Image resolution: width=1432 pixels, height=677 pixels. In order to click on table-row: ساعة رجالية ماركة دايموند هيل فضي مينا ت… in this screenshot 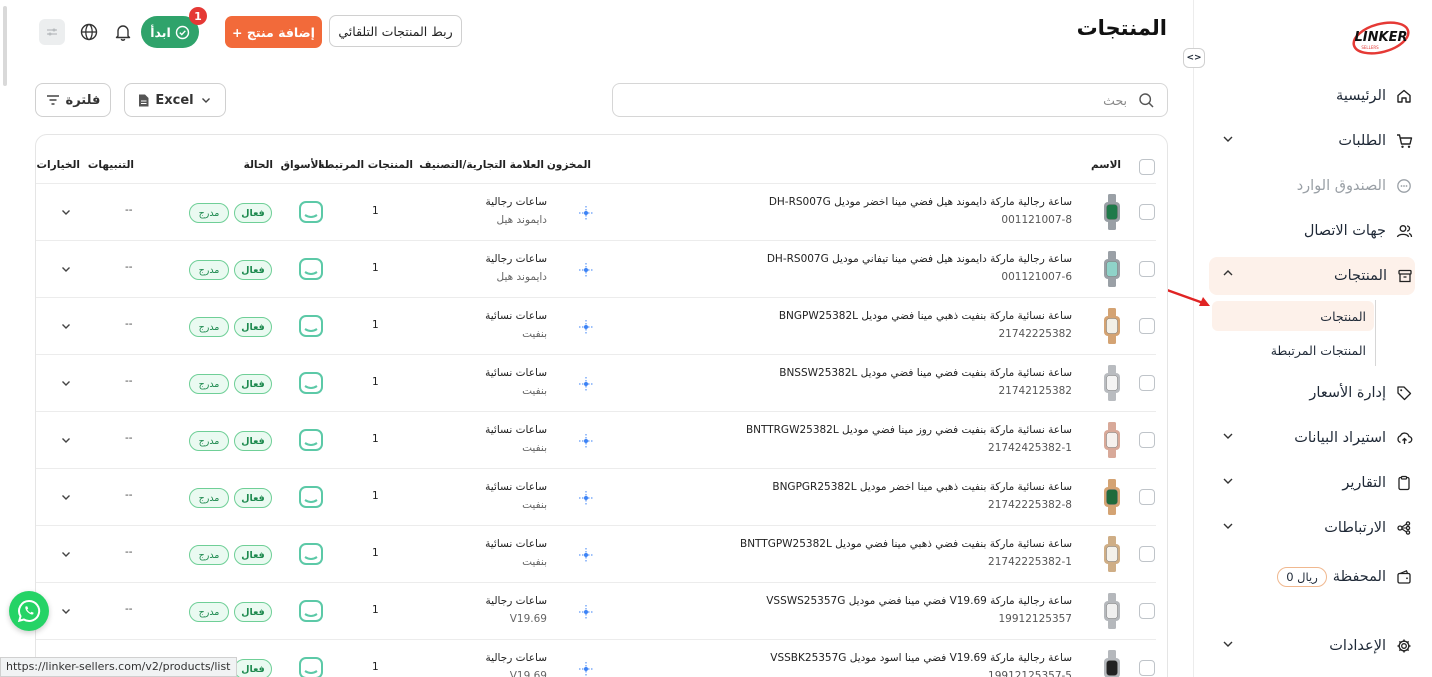, I will do `click(596, 268)`.